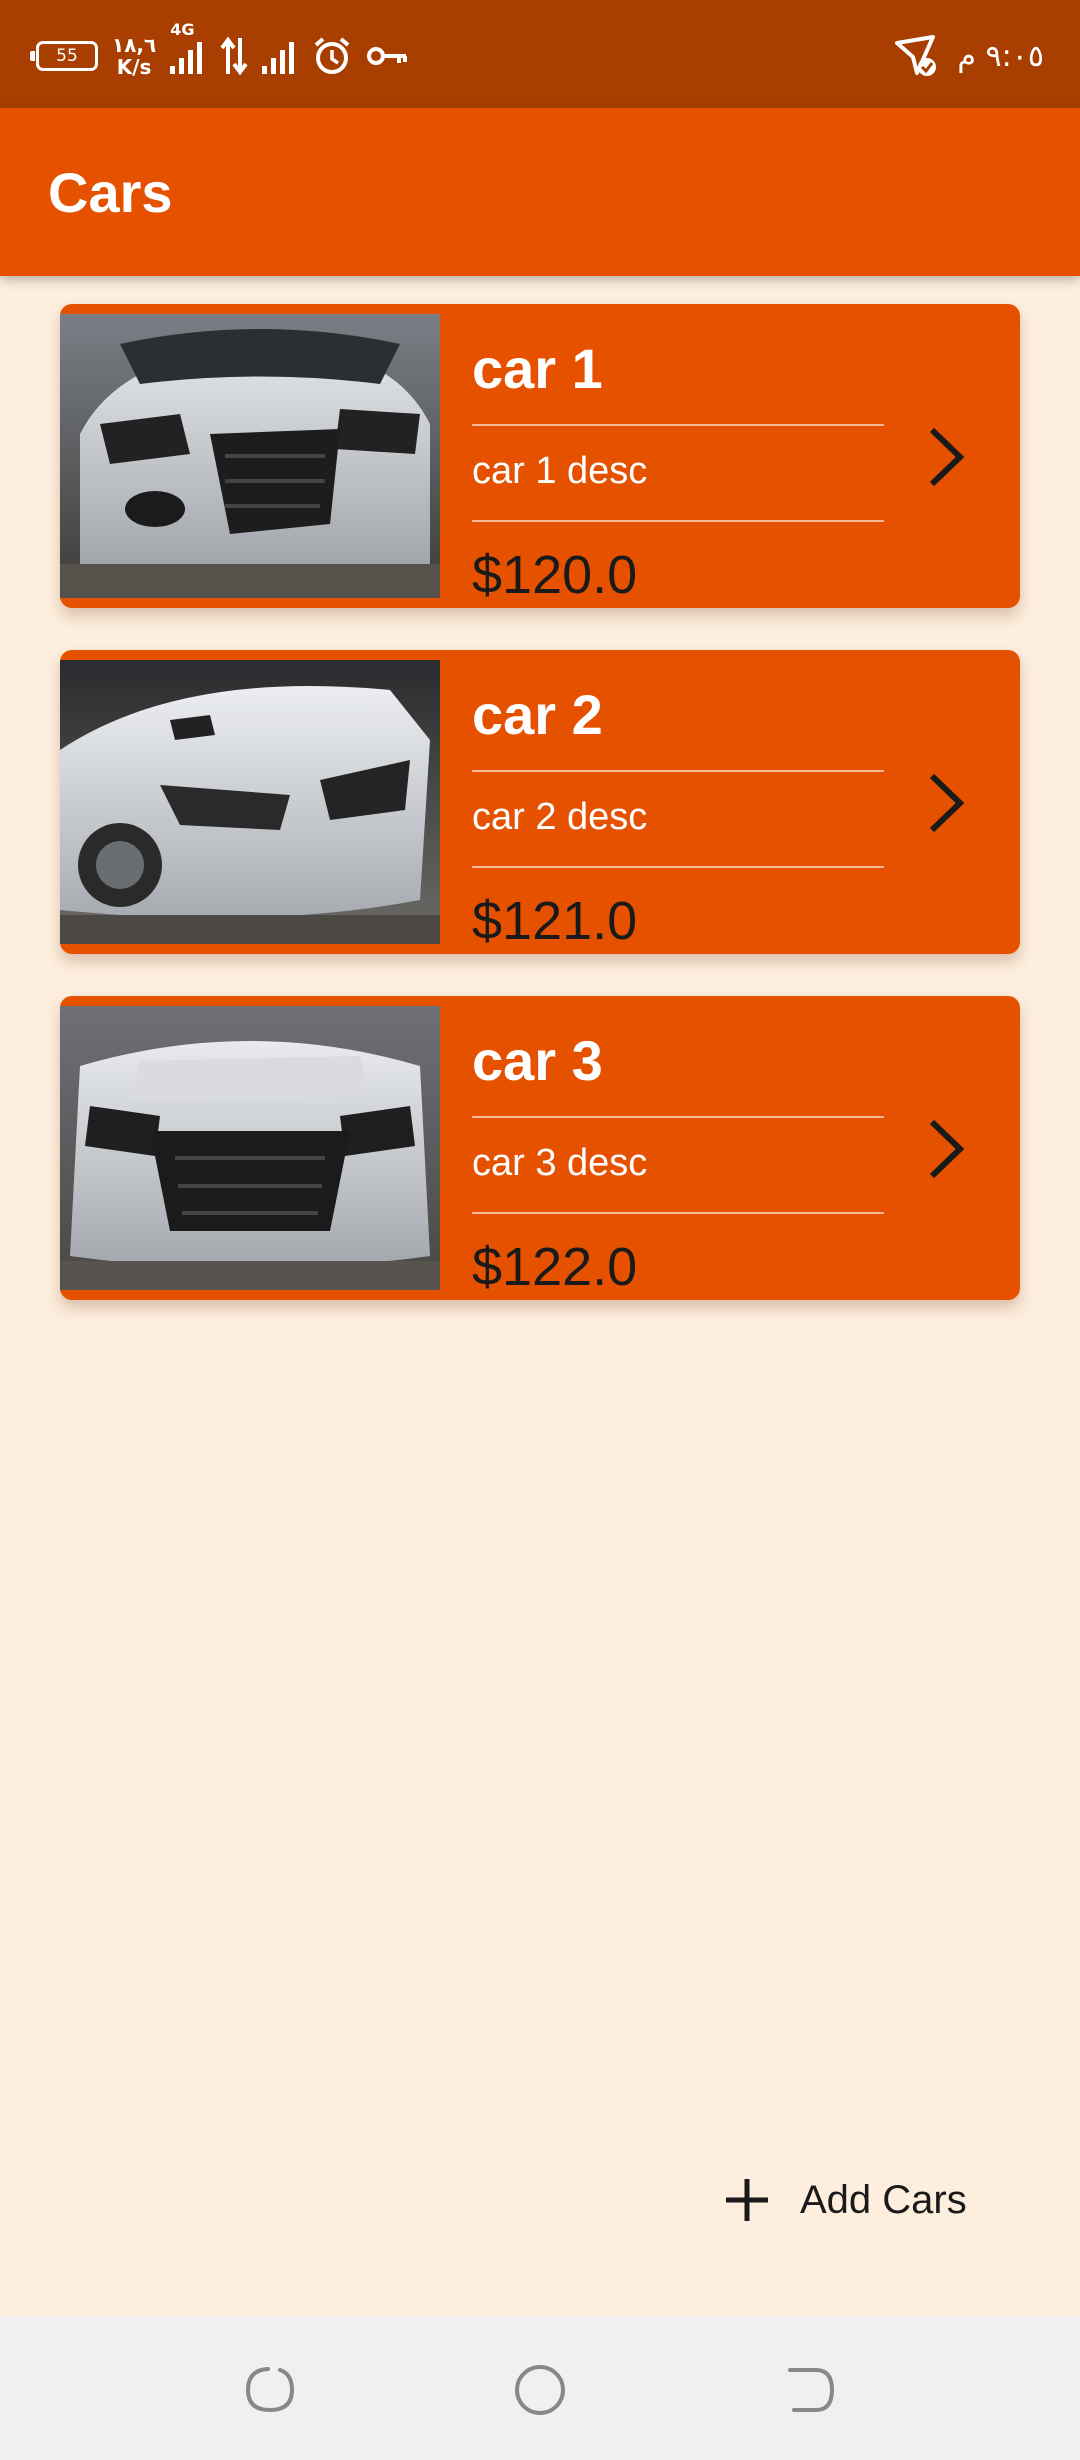 The image size is (1080, 2460). Describe the element at coordinates (67, 56) in the screenshot. I see `battery-level: 55` at that location.